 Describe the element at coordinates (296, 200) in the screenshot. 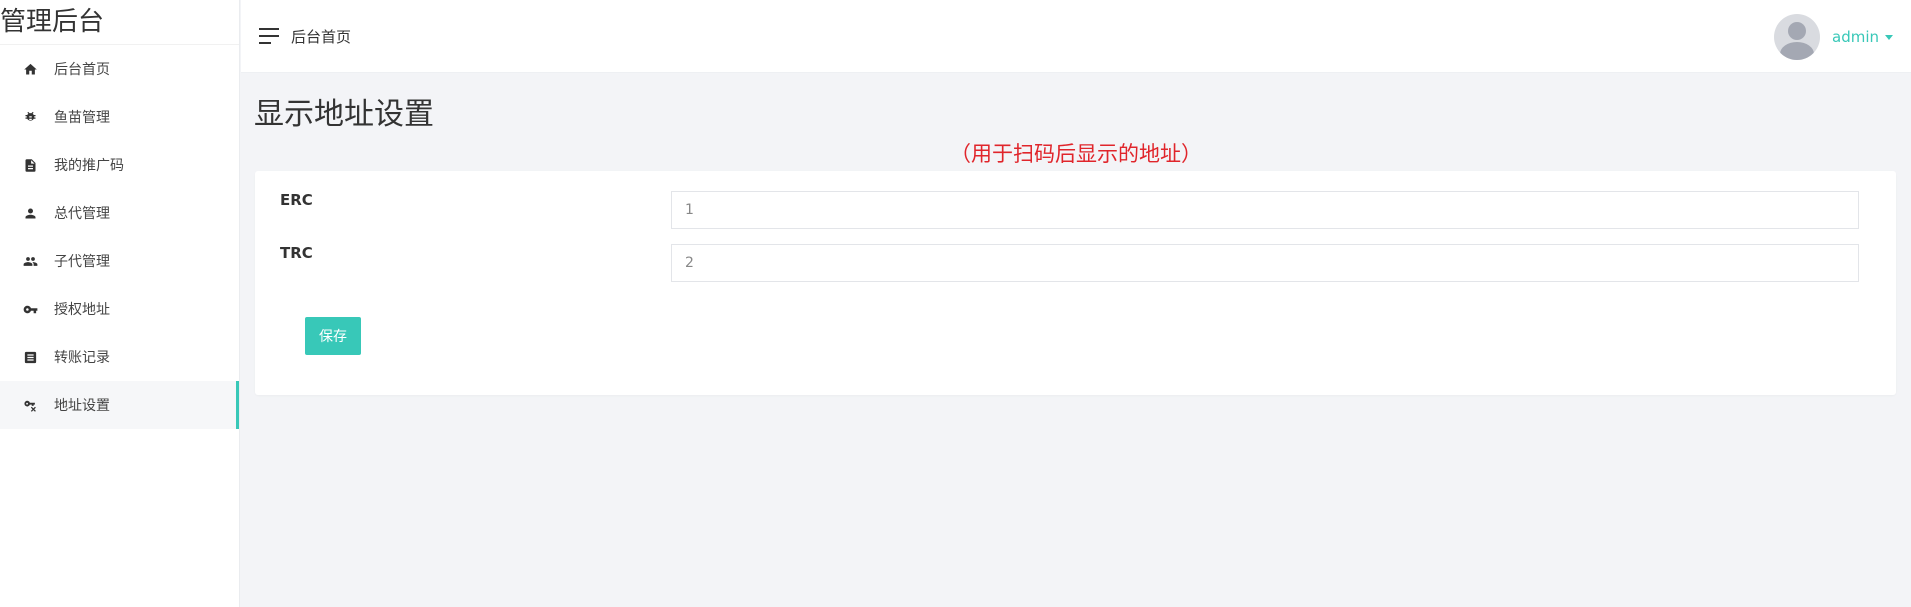

I see `erc-label: ERC` at that location.